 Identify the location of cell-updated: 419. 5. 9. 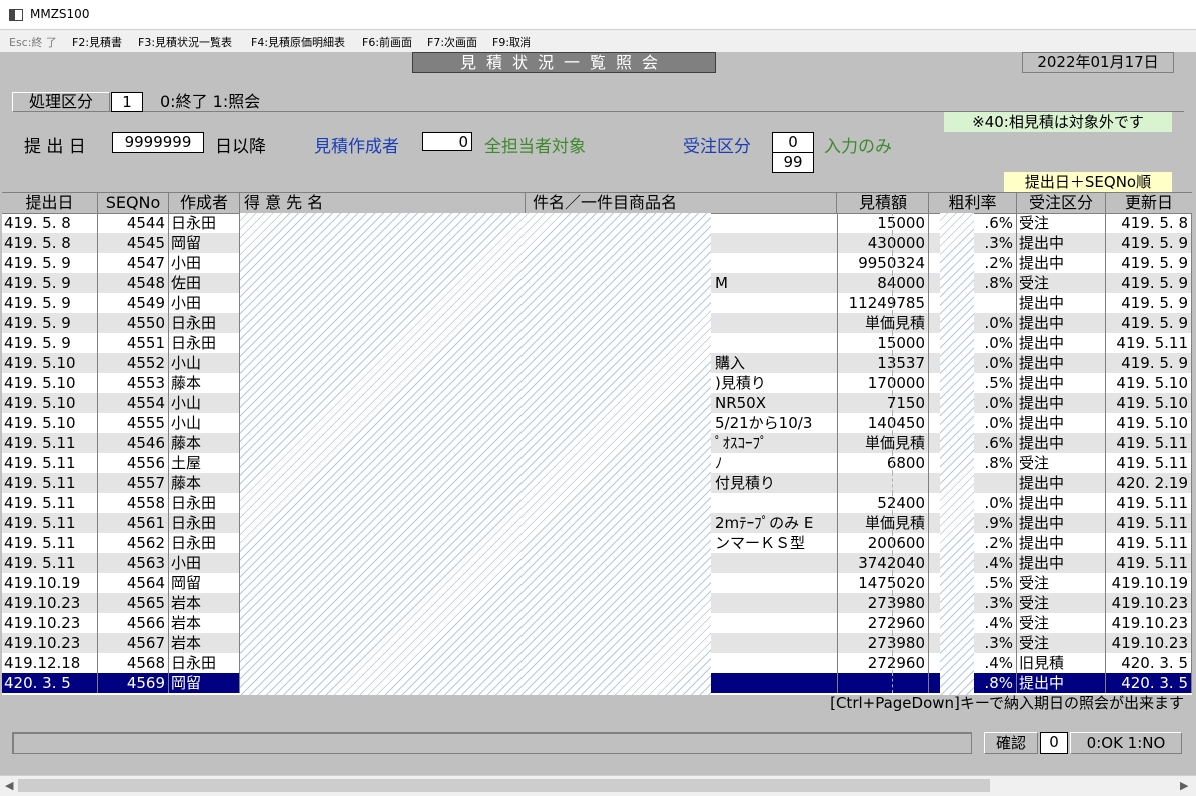
(1149, 303).